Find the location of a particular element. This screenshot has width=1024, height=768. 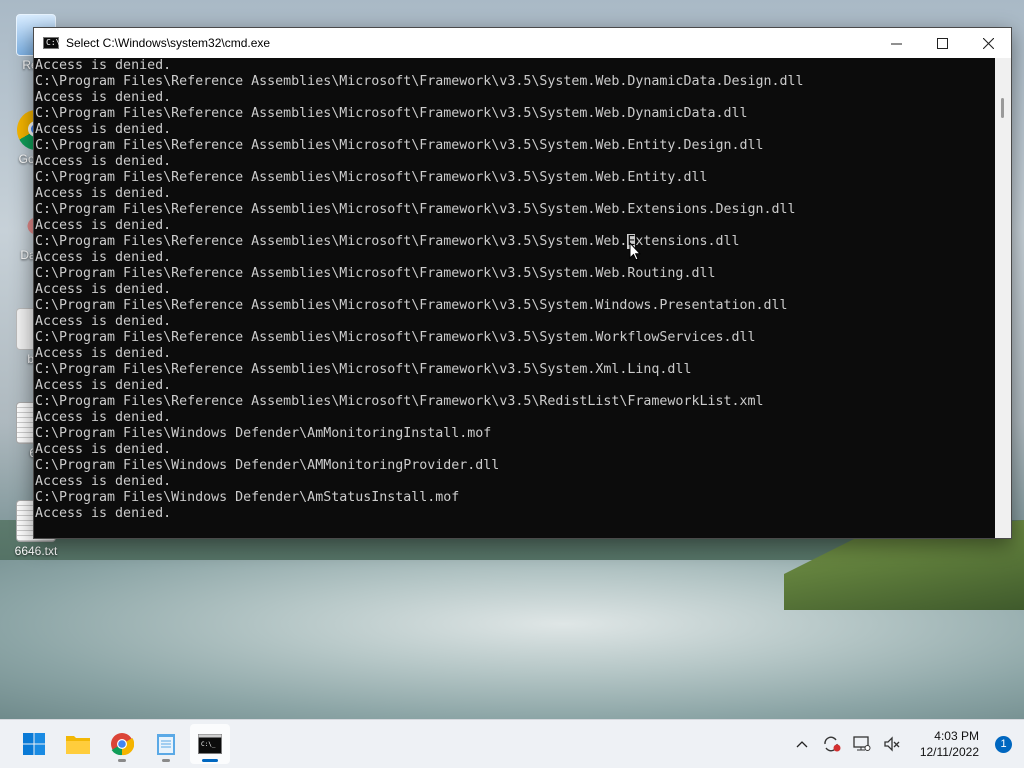

folder-icon is located at coordinates (78, 745).